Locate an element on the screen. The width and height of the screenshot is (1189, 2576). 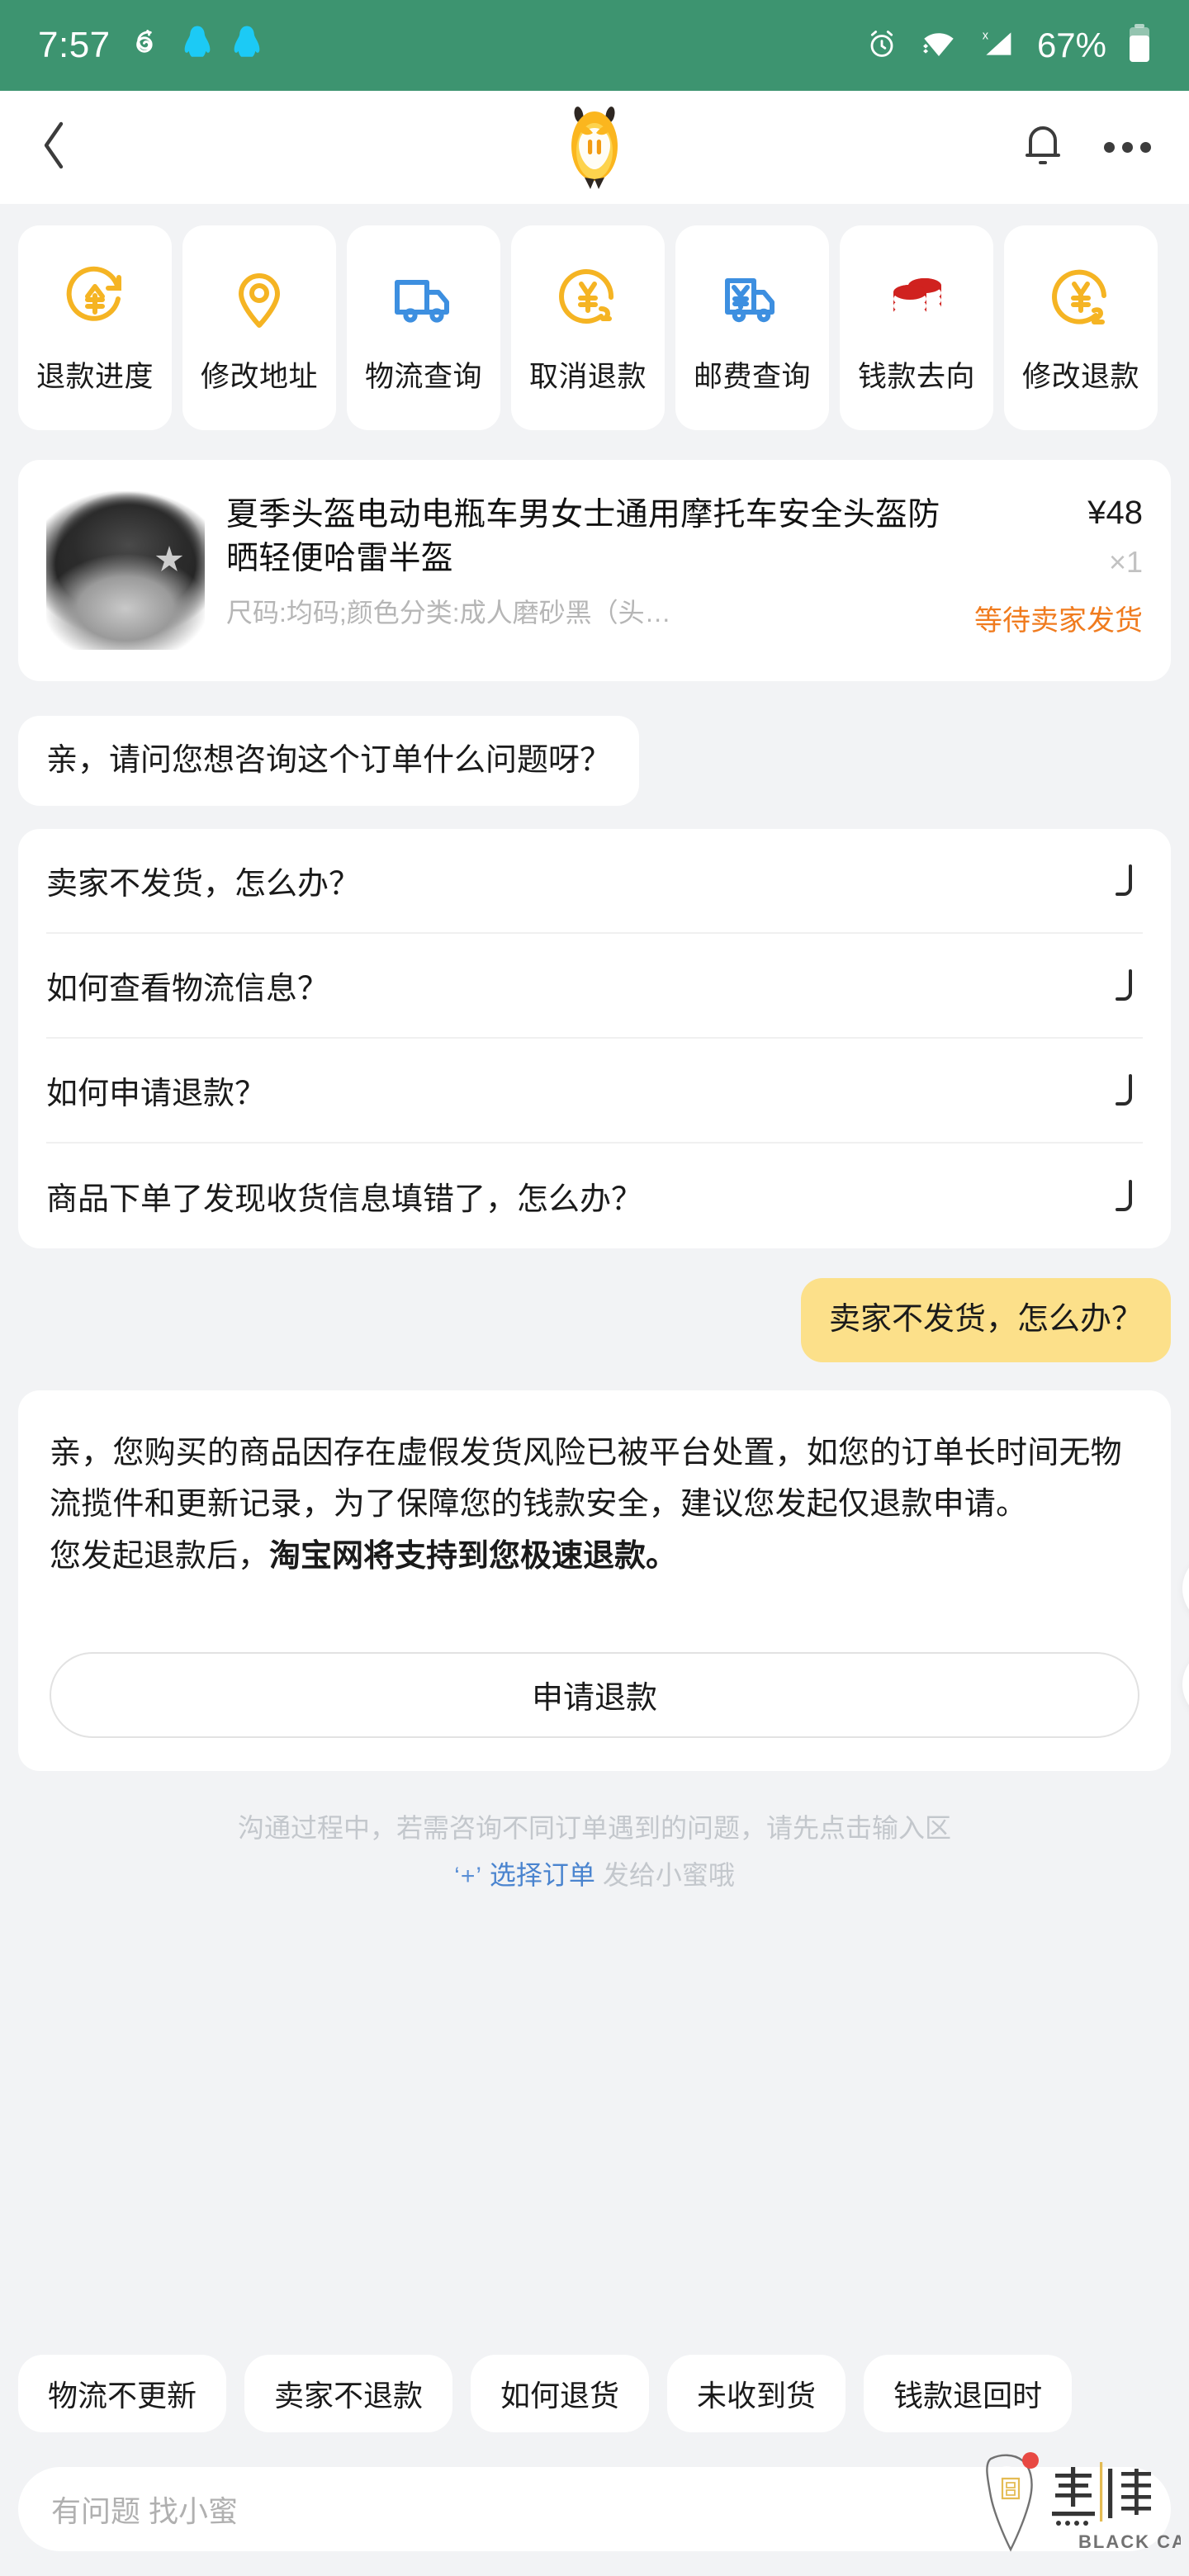
answer-paragraph-2-bold: 淘宝网将支持到您极速退款。 is located at coordinates (473, 1556).